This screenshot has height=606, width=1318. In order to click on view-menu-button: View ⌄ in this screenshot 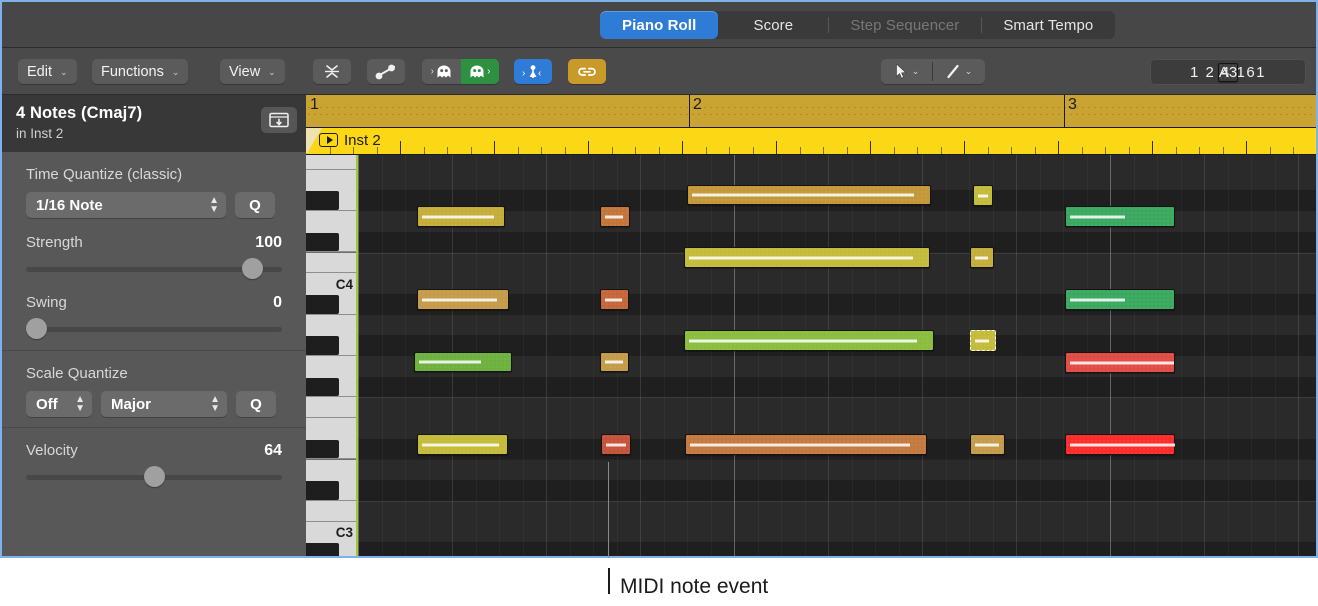, I will do `click(252, 71)`.